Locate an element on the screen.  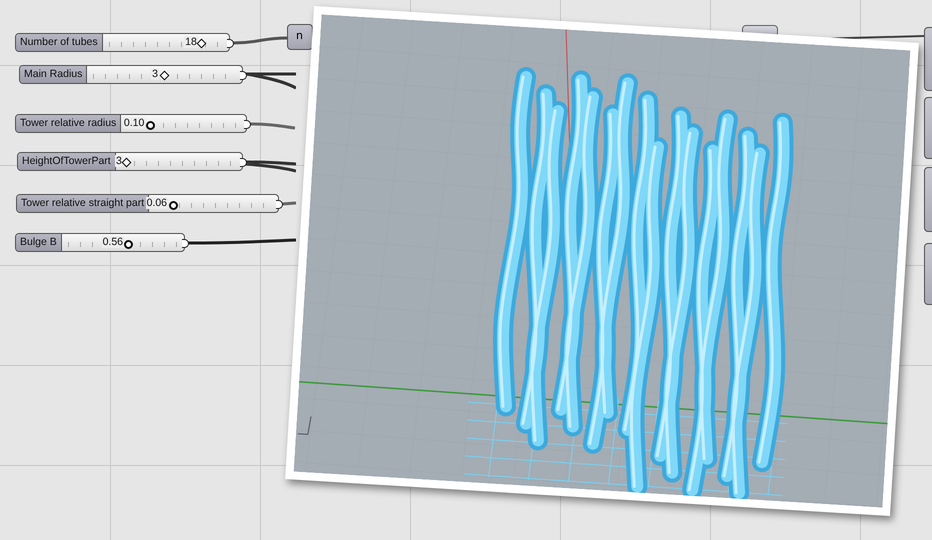
slider-label: Bulge B is located at coordinates (39, 242).